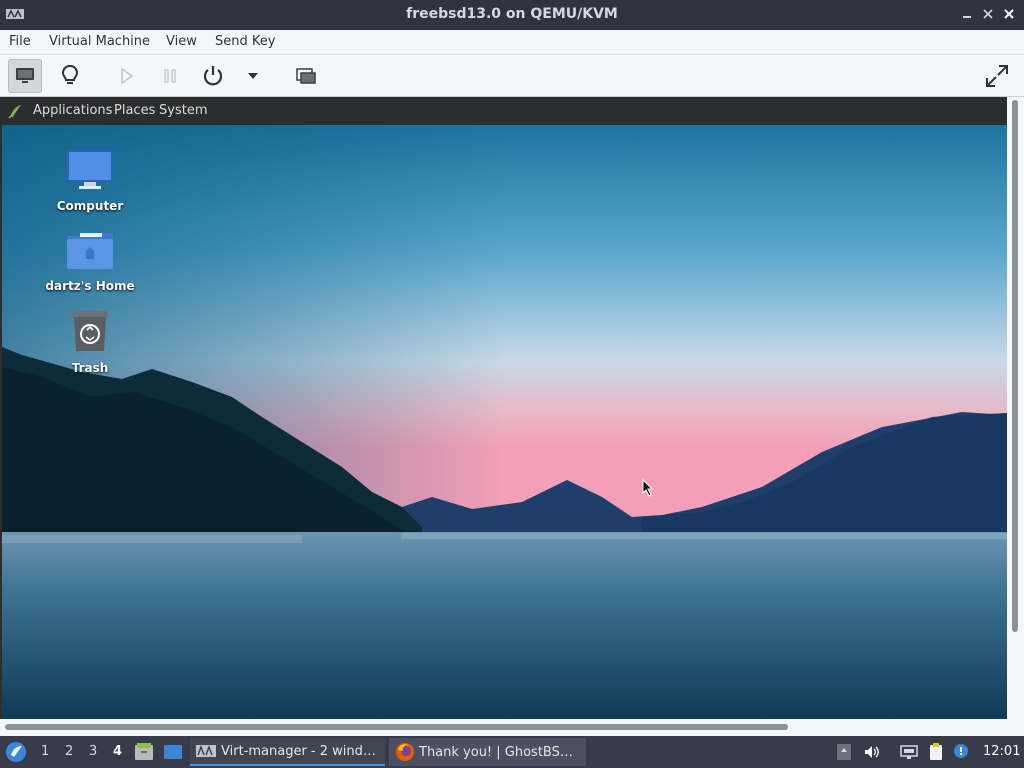 This screenshot has height=768, width=1024. I want to click on clock: 12:01, so click(1001, 751).